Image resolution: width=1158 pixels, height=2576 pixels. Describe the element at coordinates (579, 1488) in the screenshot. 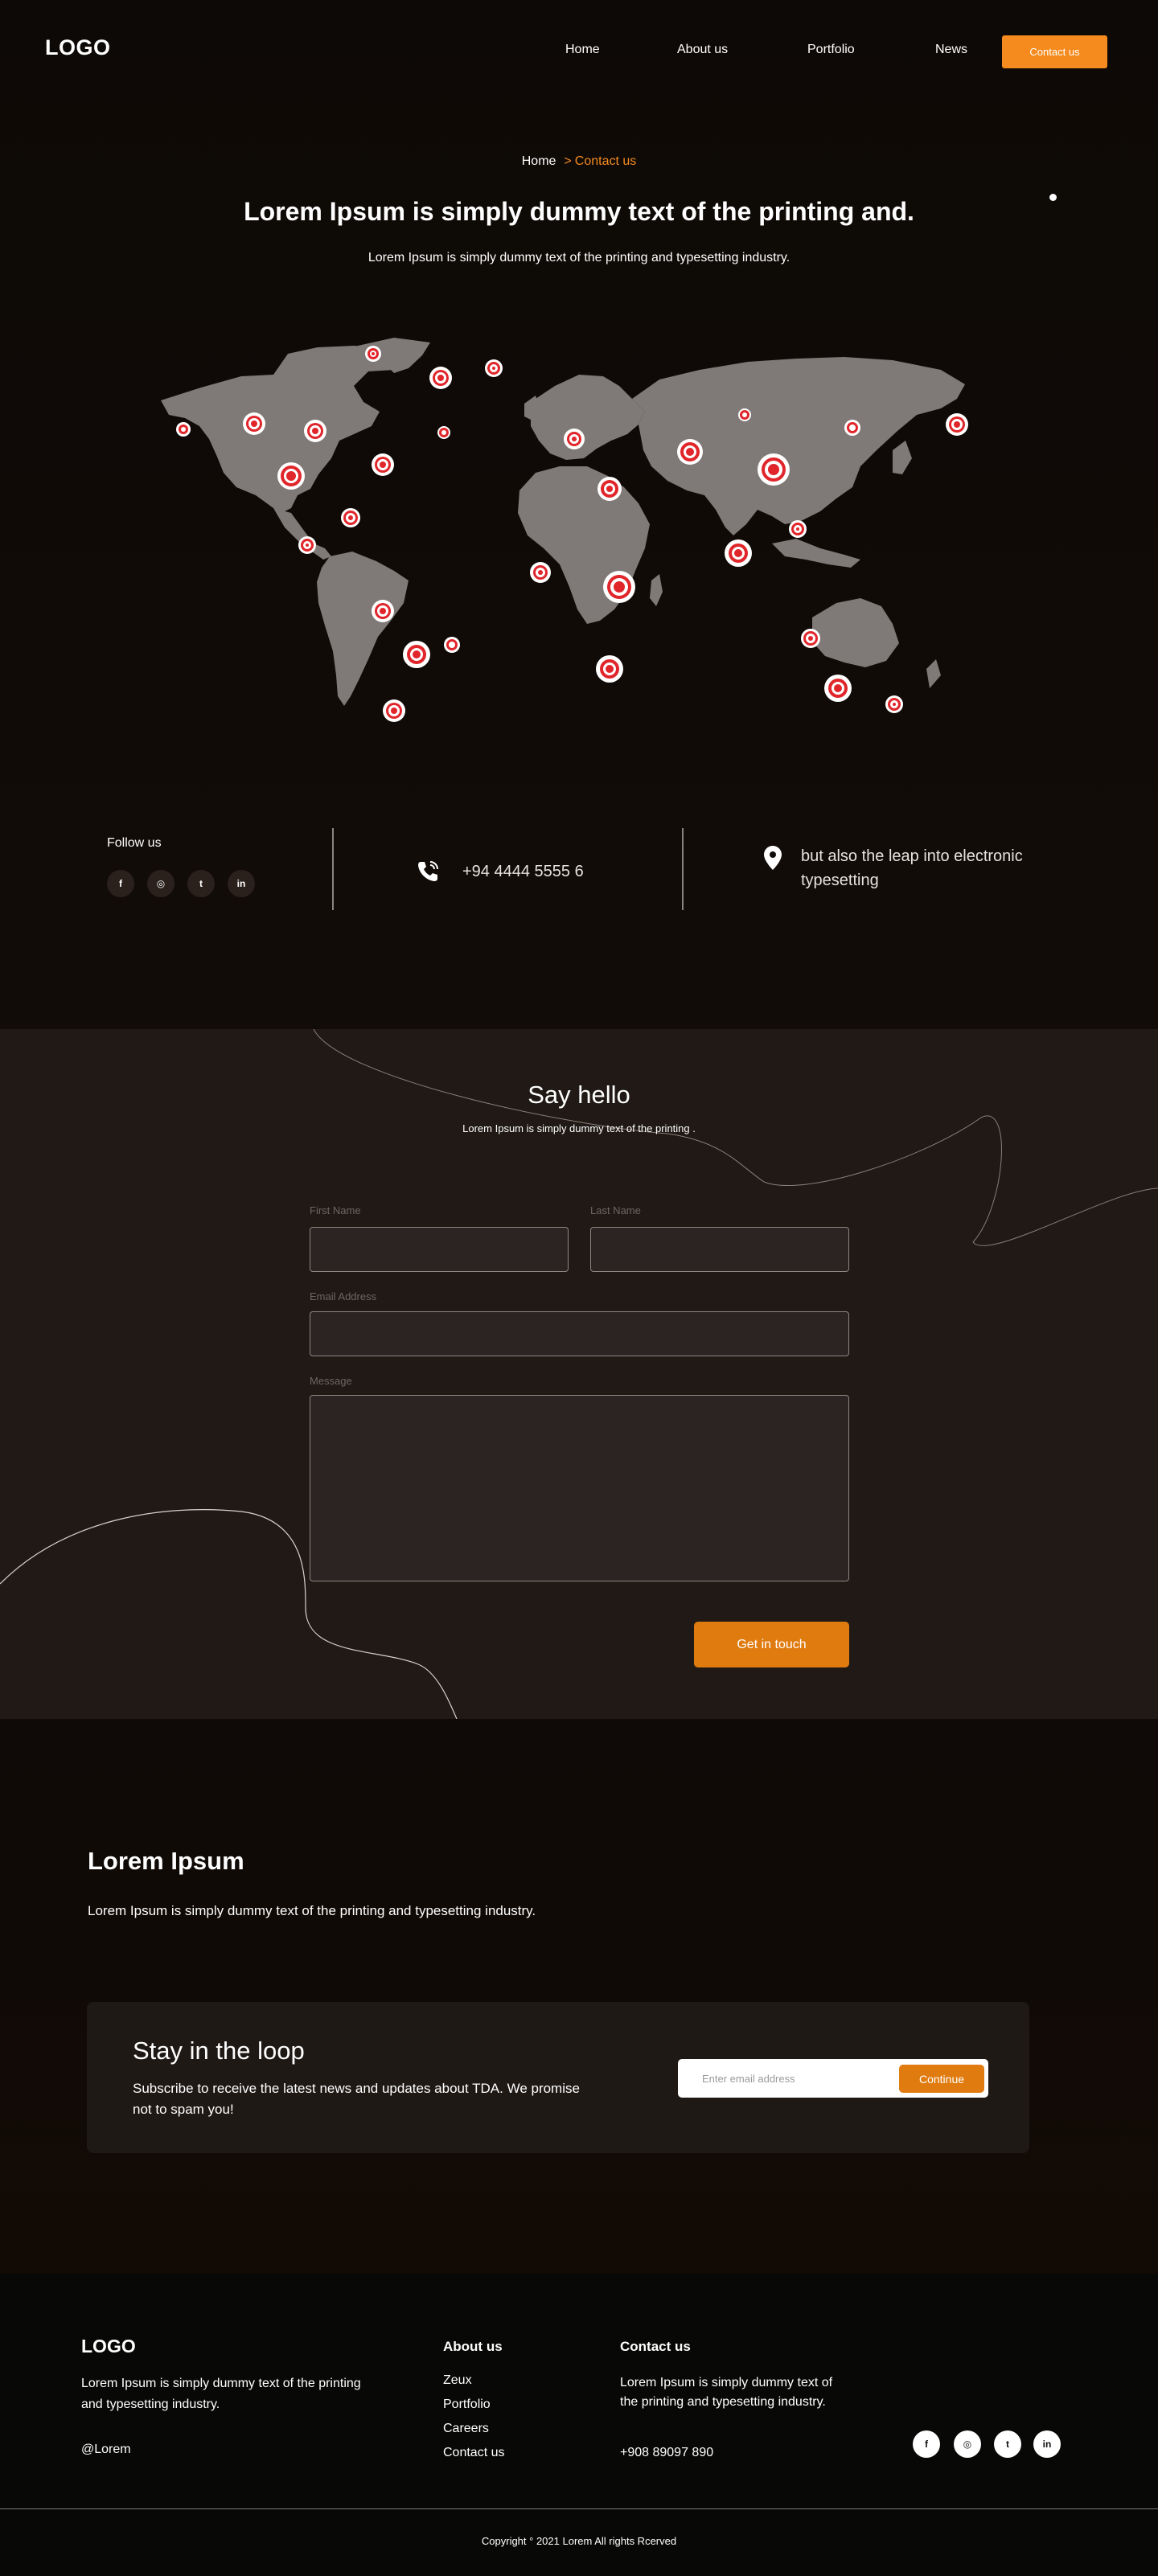

I see `message-textarea` at that location.